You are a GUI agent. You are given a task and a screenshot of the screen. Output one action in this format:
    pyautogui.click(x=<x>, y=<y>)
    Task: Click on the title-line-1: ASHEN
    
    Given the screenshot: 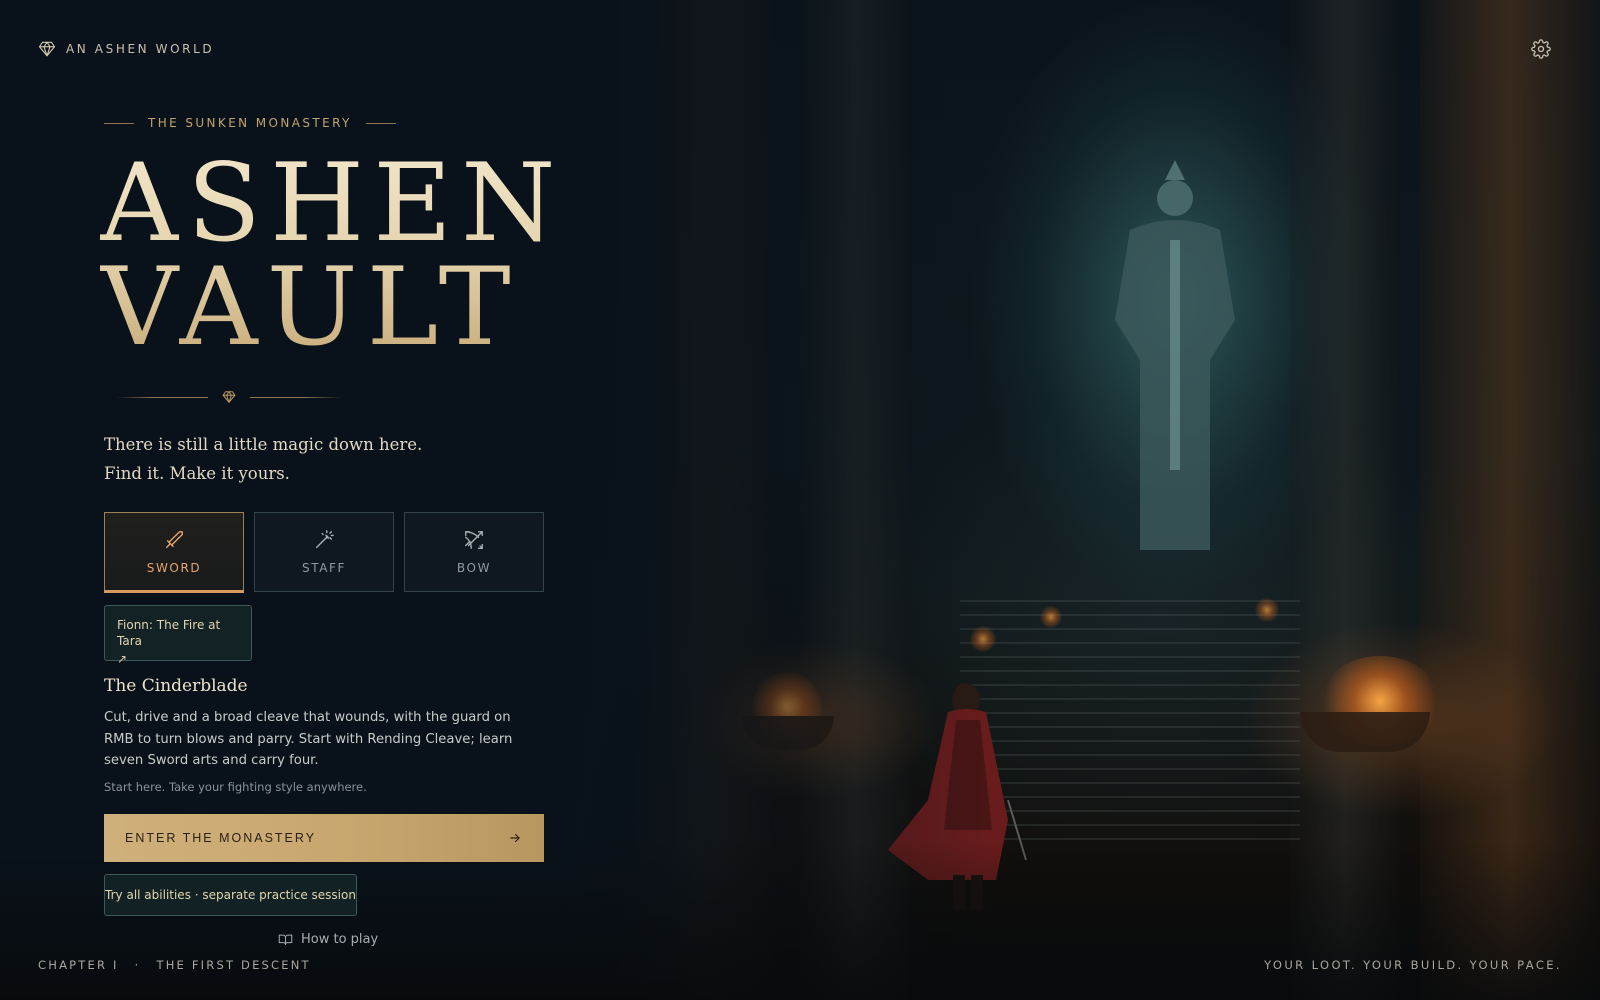 What is the action you would take?
    pyautogui.click(x=332, y=203)
    